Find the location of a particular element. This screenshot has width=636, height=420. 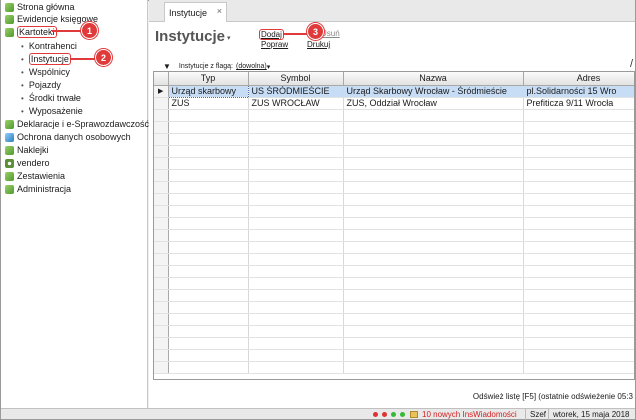

collapse-toggle-icon: ▼ is located at coordinates (167, 66).